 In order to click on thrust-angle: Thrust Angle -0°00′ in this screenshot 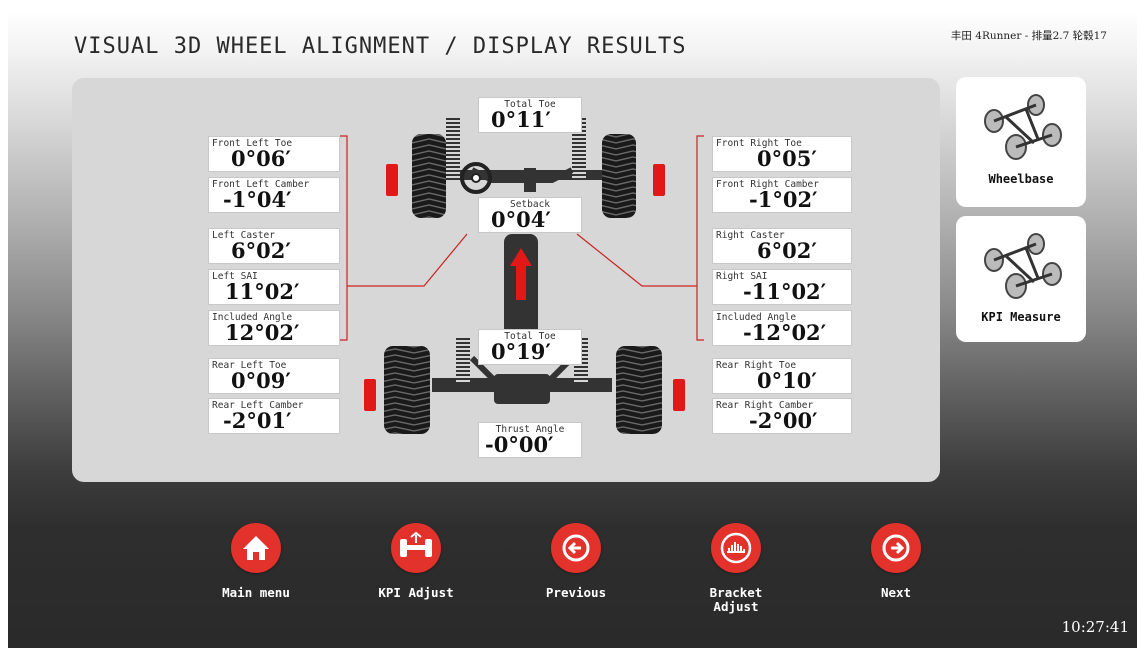, I will do `click(530, 440)`.